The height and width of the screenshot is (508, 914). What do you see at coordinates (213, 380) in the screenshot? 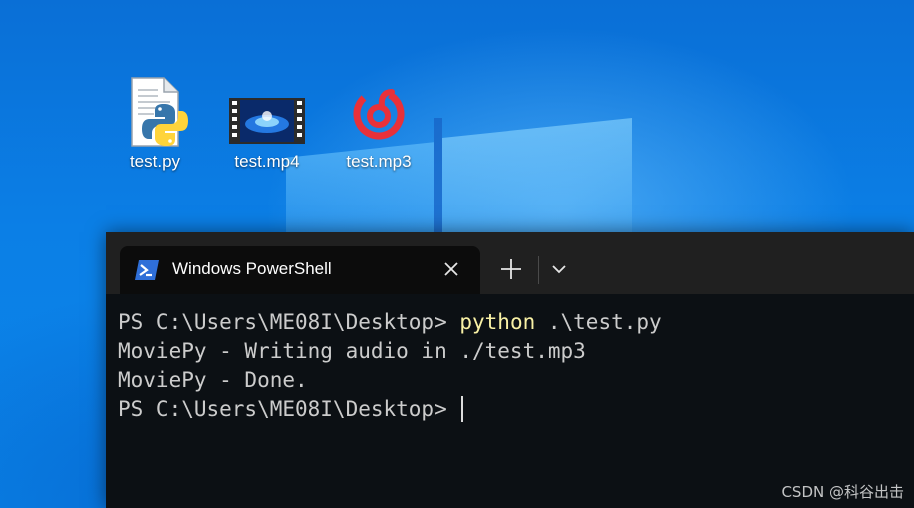
I see `console-line: MoviePy - Done.` at bounding box center [213, 380].